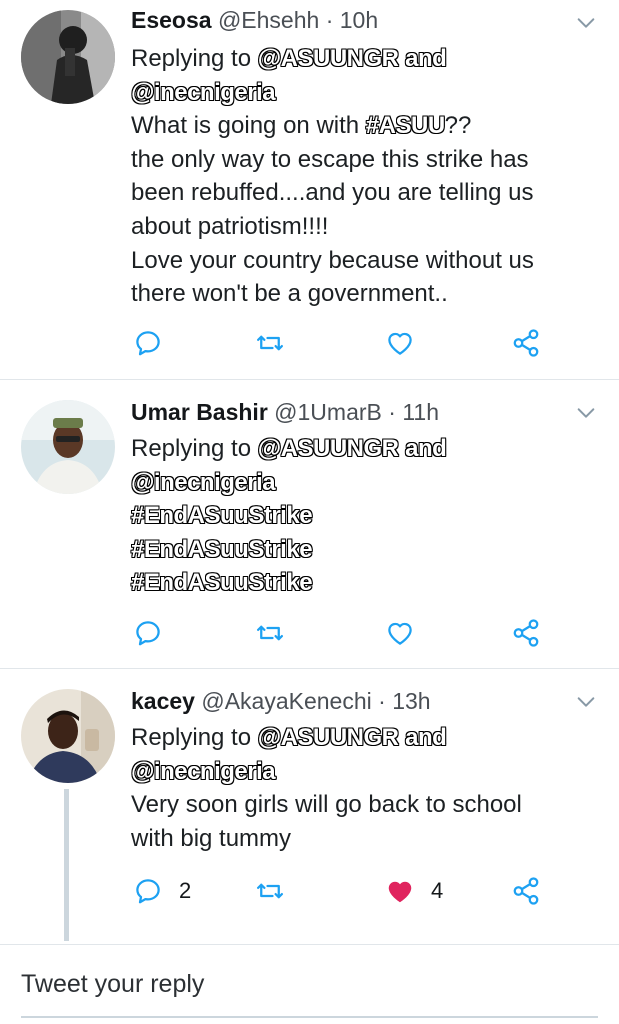 Image resolution: width=619 pixels, height=1024 pixels. What do you see at coordinates (359, 20) in the screenshot?
I see `timestamp: 10h` at bounding box center [359, 20].